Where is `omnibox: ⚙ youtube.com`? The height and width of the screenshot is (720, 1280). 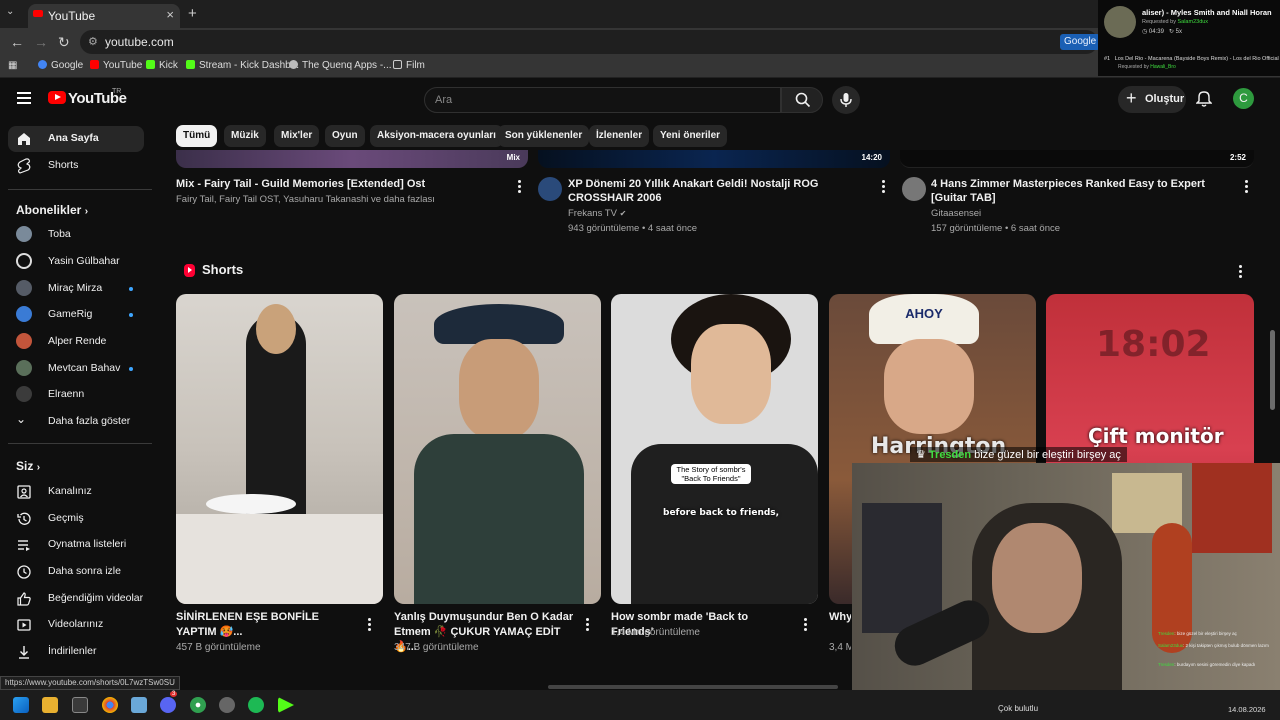
omnibox: ⚙ youtube.com is located at coordinates (589, 42).